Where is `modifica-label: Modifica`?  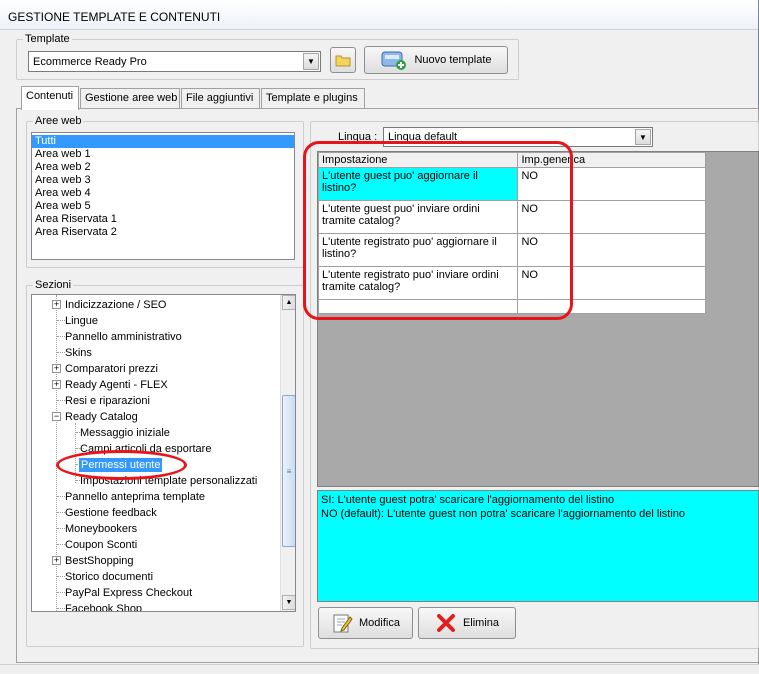 modifica-label: Modifica is located at coordinates (379, 623).